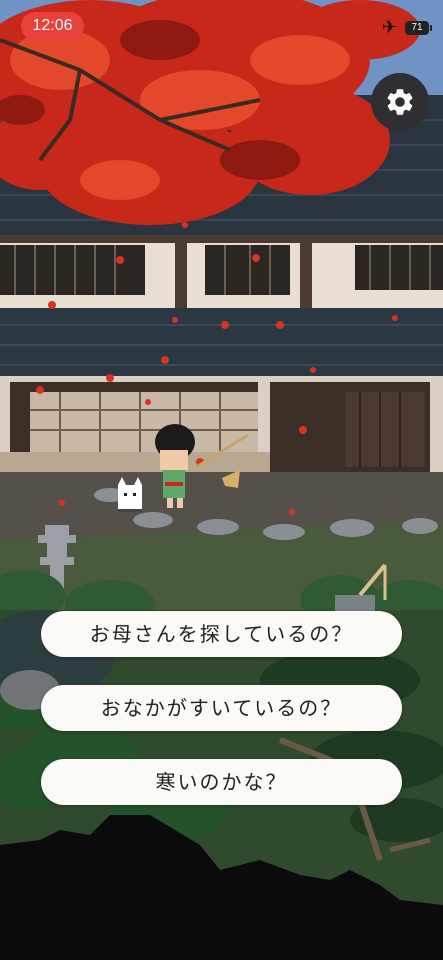  I want to click on status-time: 12:06, so click(52, 26).